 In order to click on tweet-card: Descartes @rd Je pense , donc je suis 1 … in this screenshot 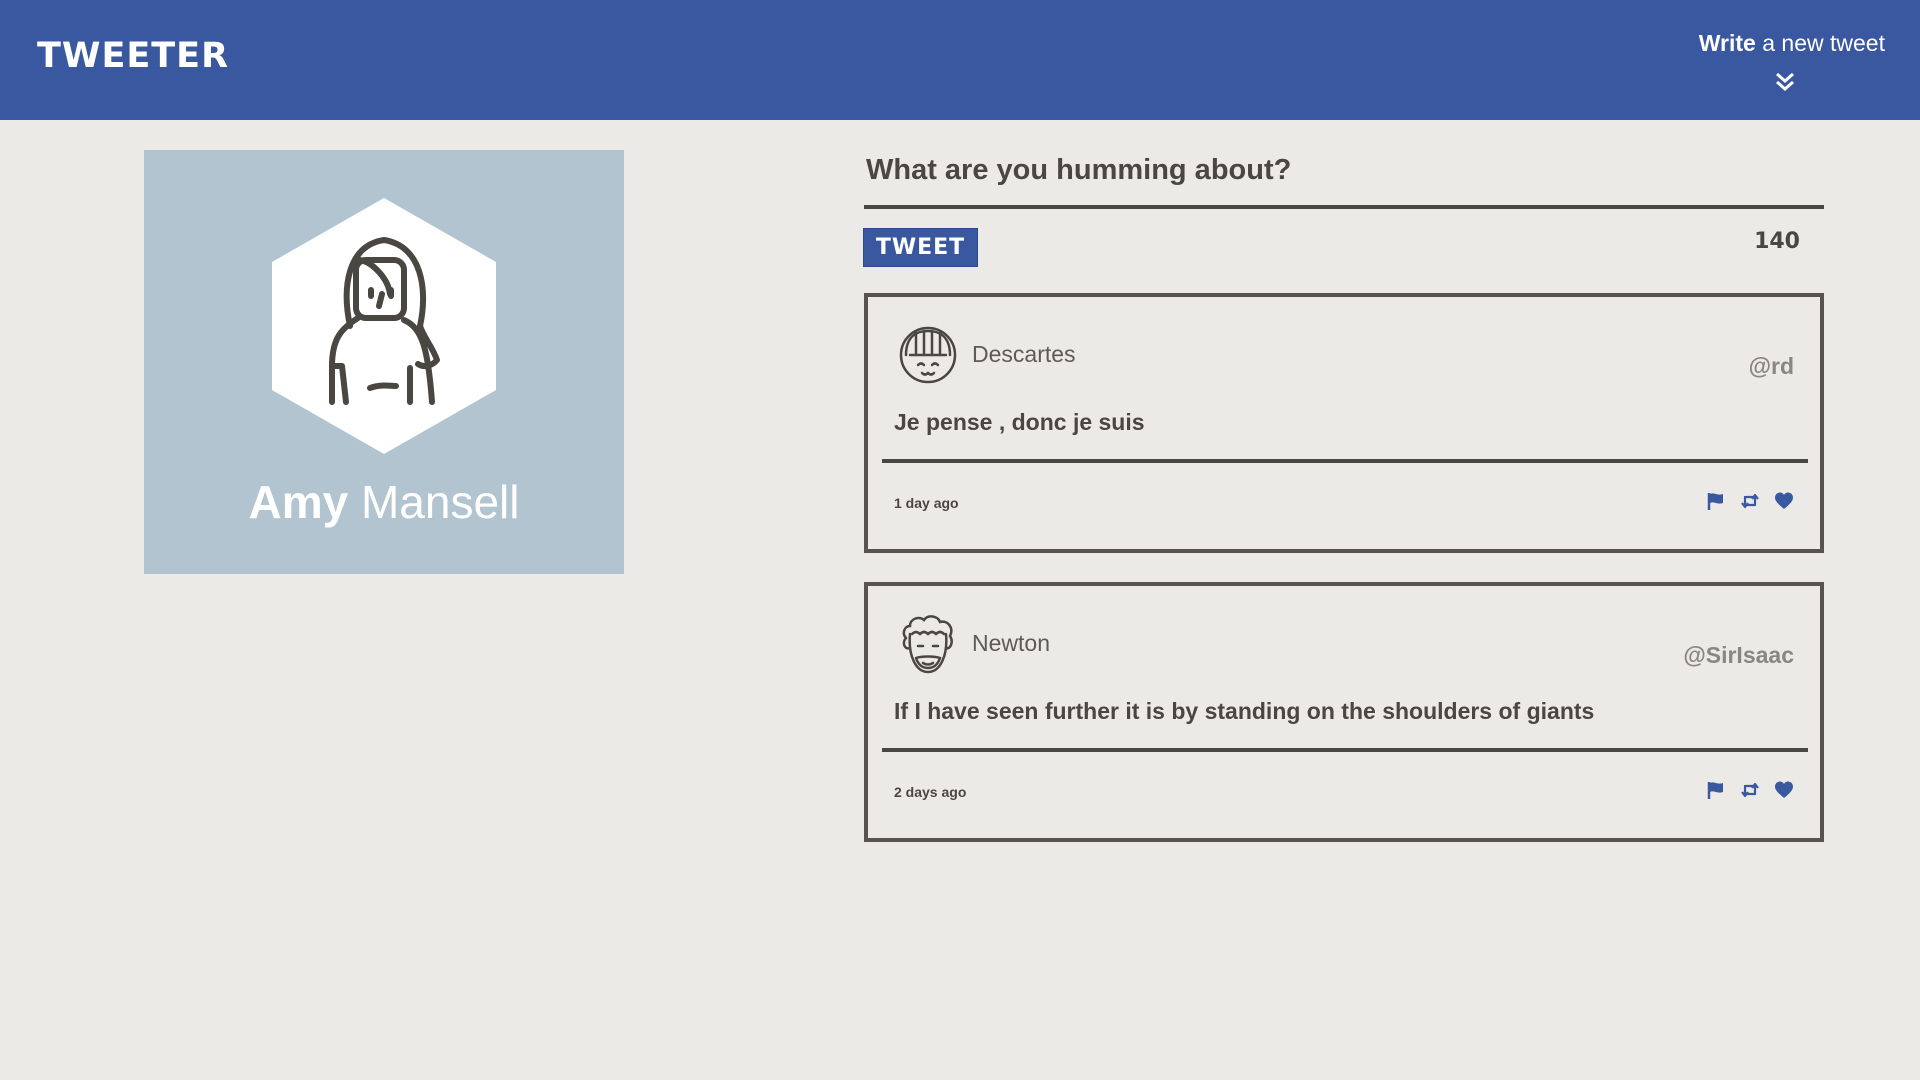, I will do `click(1344, 423)`.